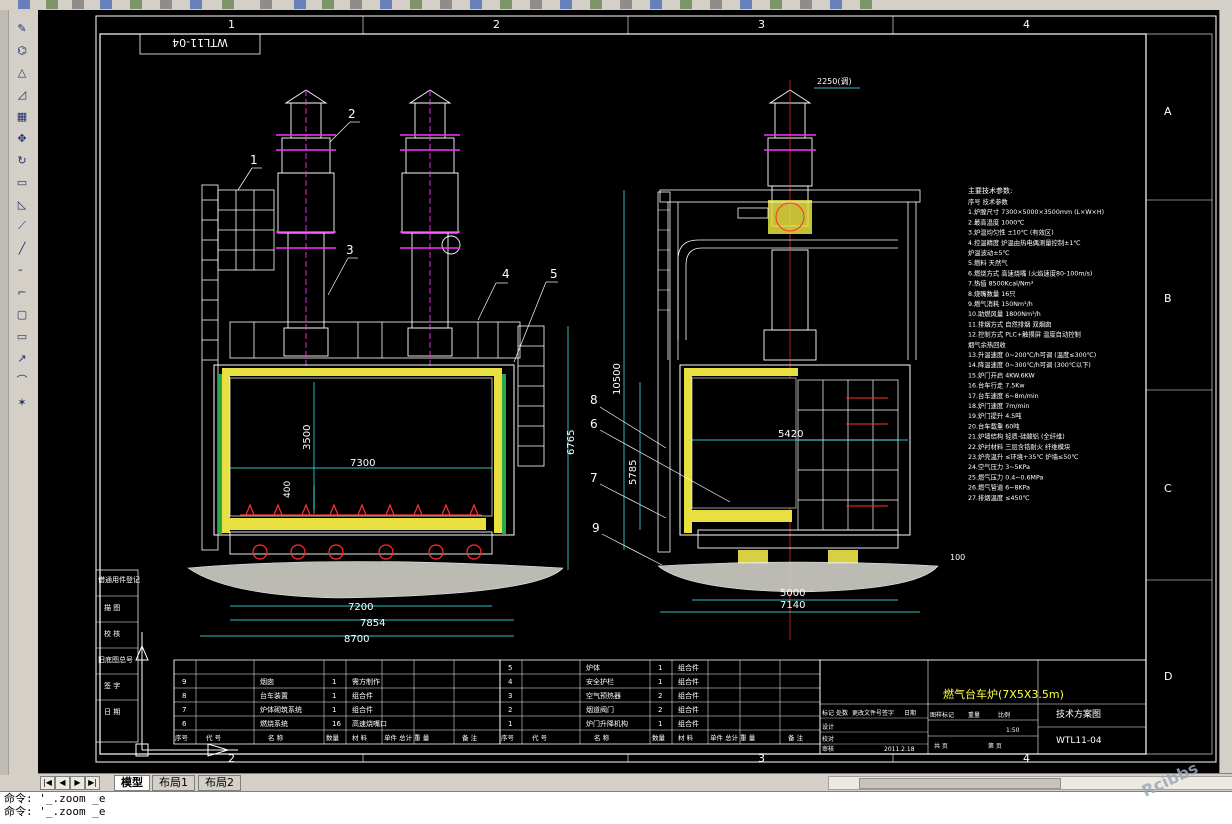  I want to click on bom-left-cell: 烟囱, so click(267, 681).